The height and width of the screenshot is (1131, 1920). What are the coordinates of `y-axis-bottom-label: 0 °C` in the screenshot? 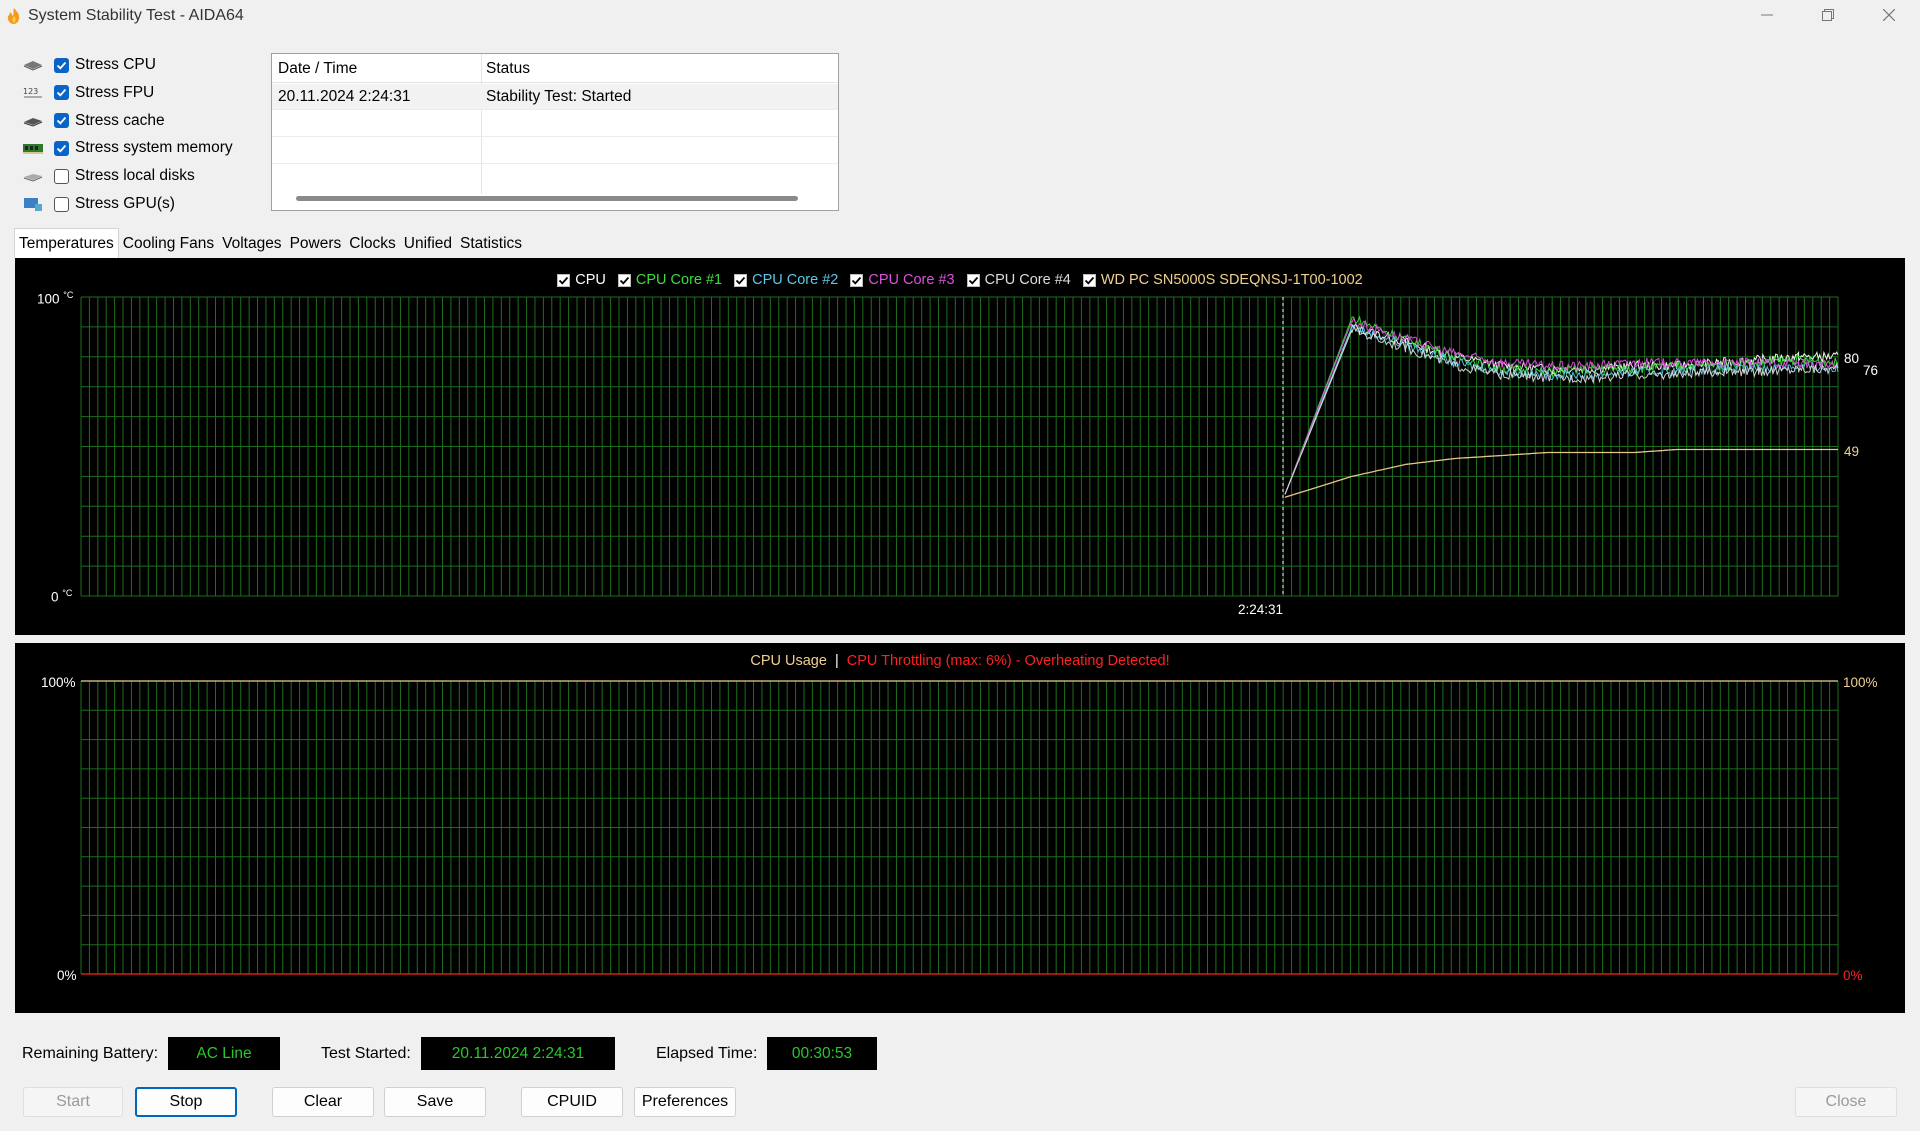 It's located at (62, 596).